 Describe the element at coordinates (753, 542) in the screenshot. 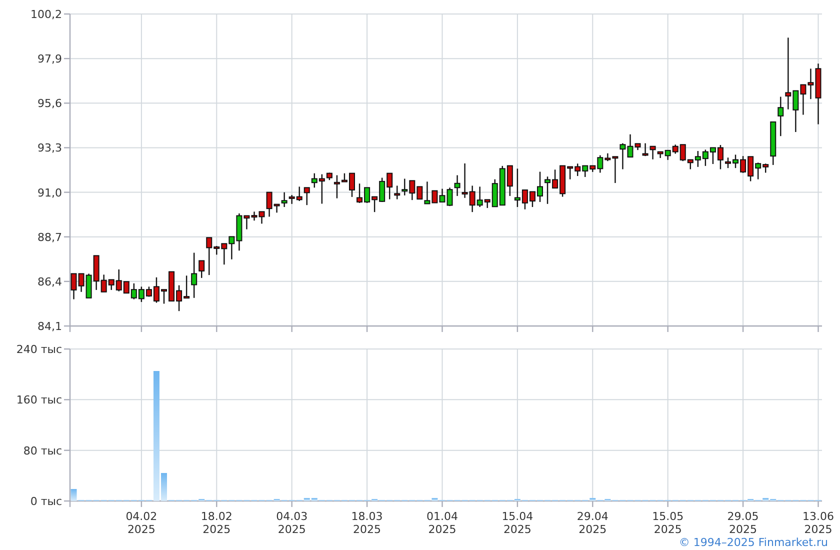

I see `copyright-link: © 1994–2025 Finmarket.ru` at that location.